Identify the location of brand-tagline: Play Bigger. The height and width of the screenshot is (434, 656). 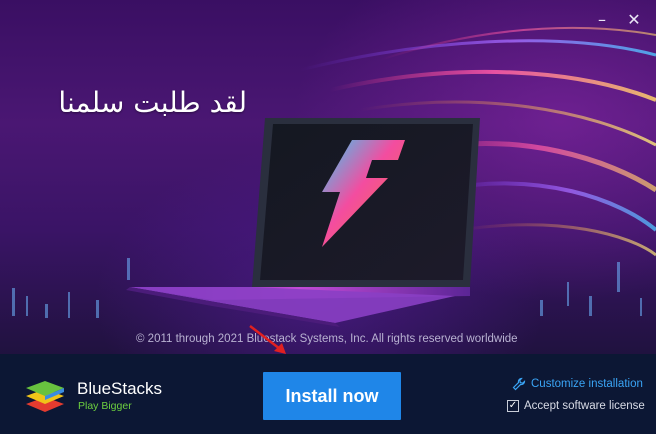
(105, 406).